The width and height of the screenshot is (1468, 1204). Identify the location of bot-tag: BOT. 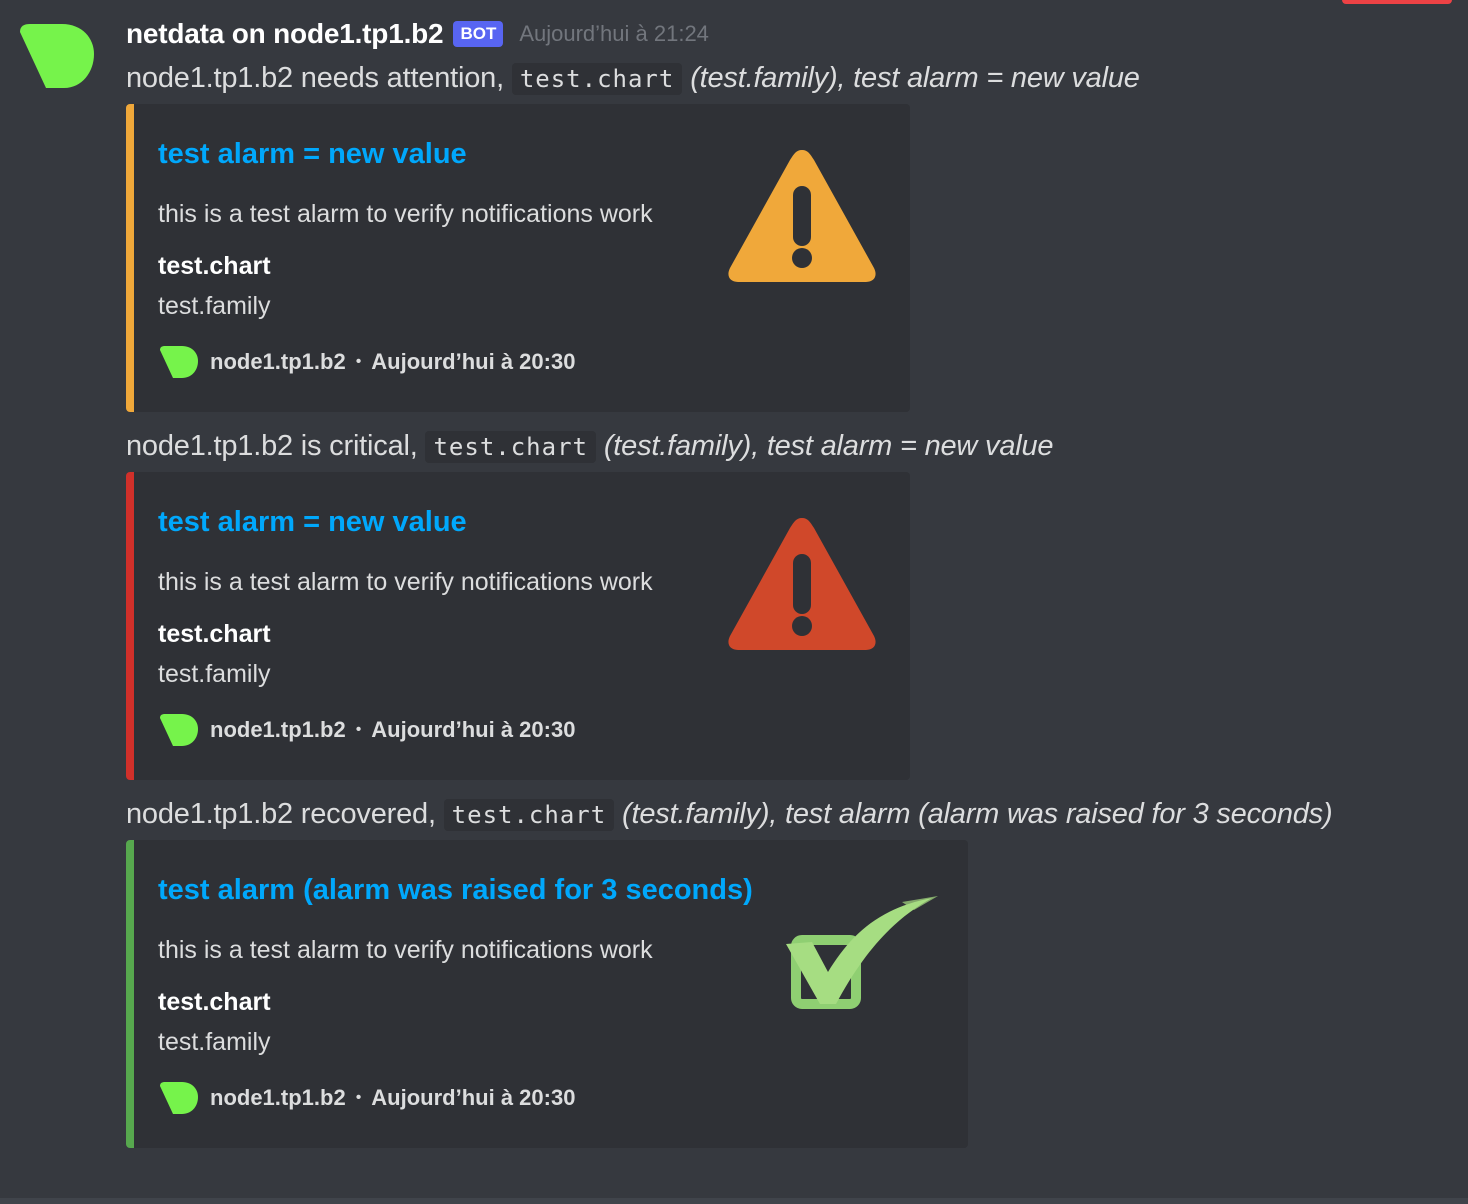
(478, 34).